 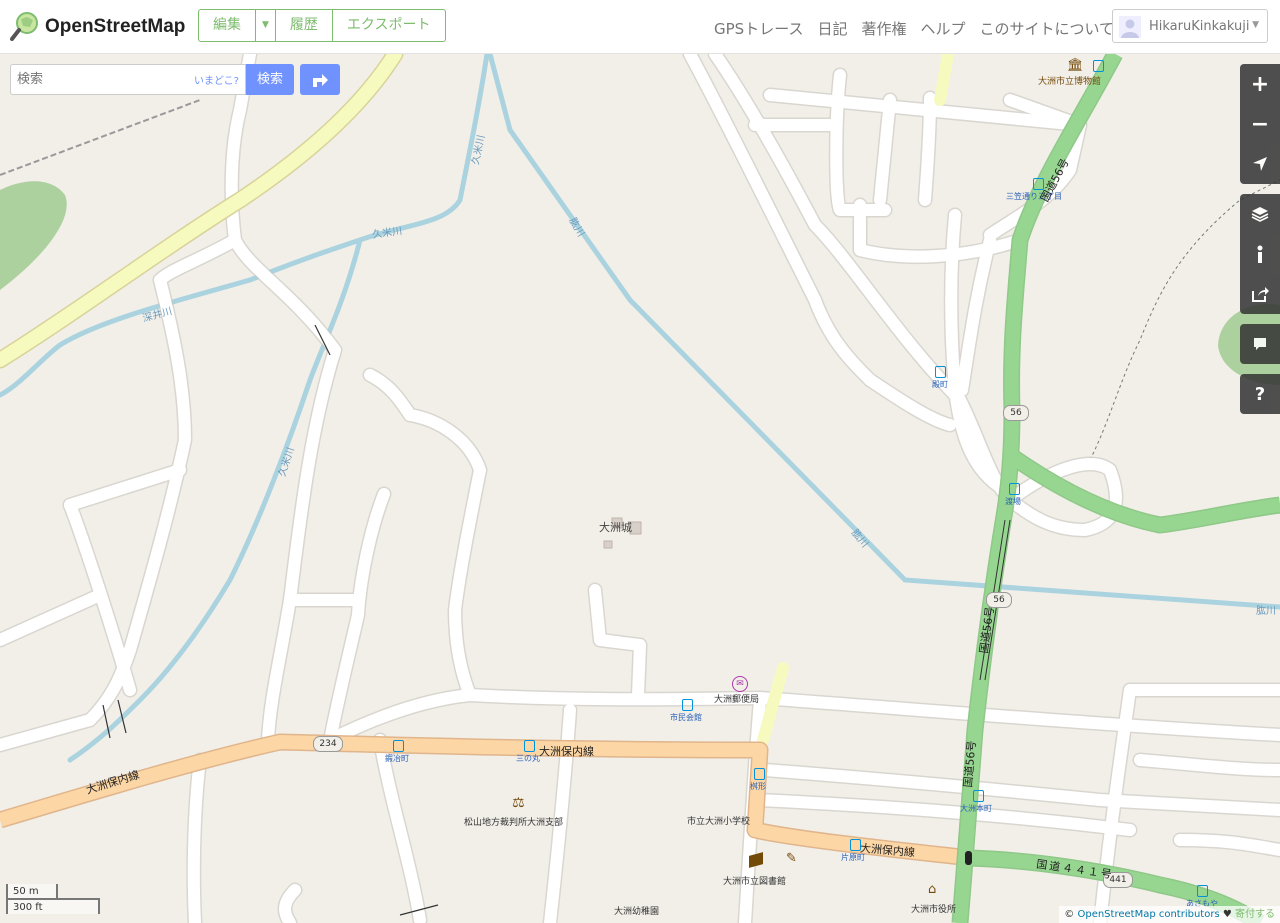 I want to click on search-input, so click(x=101, y=79).